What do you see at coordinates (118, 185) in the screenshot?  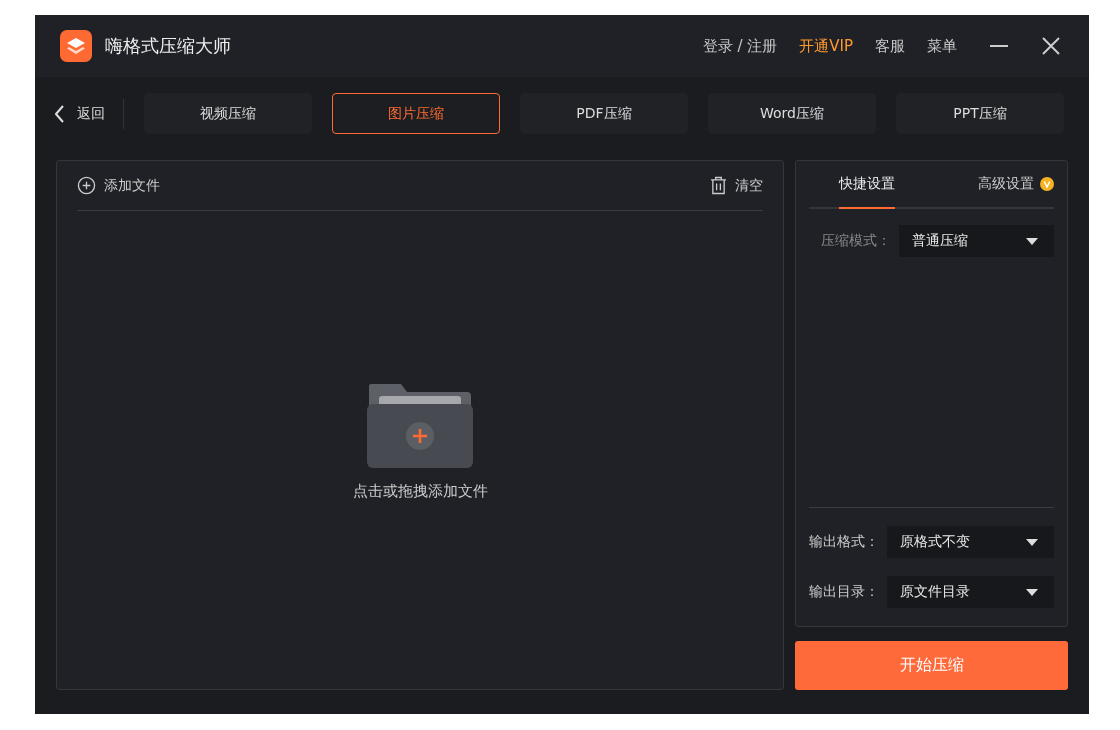 I see `add-file-button: 添加文件` at bounding box center [118, 185].